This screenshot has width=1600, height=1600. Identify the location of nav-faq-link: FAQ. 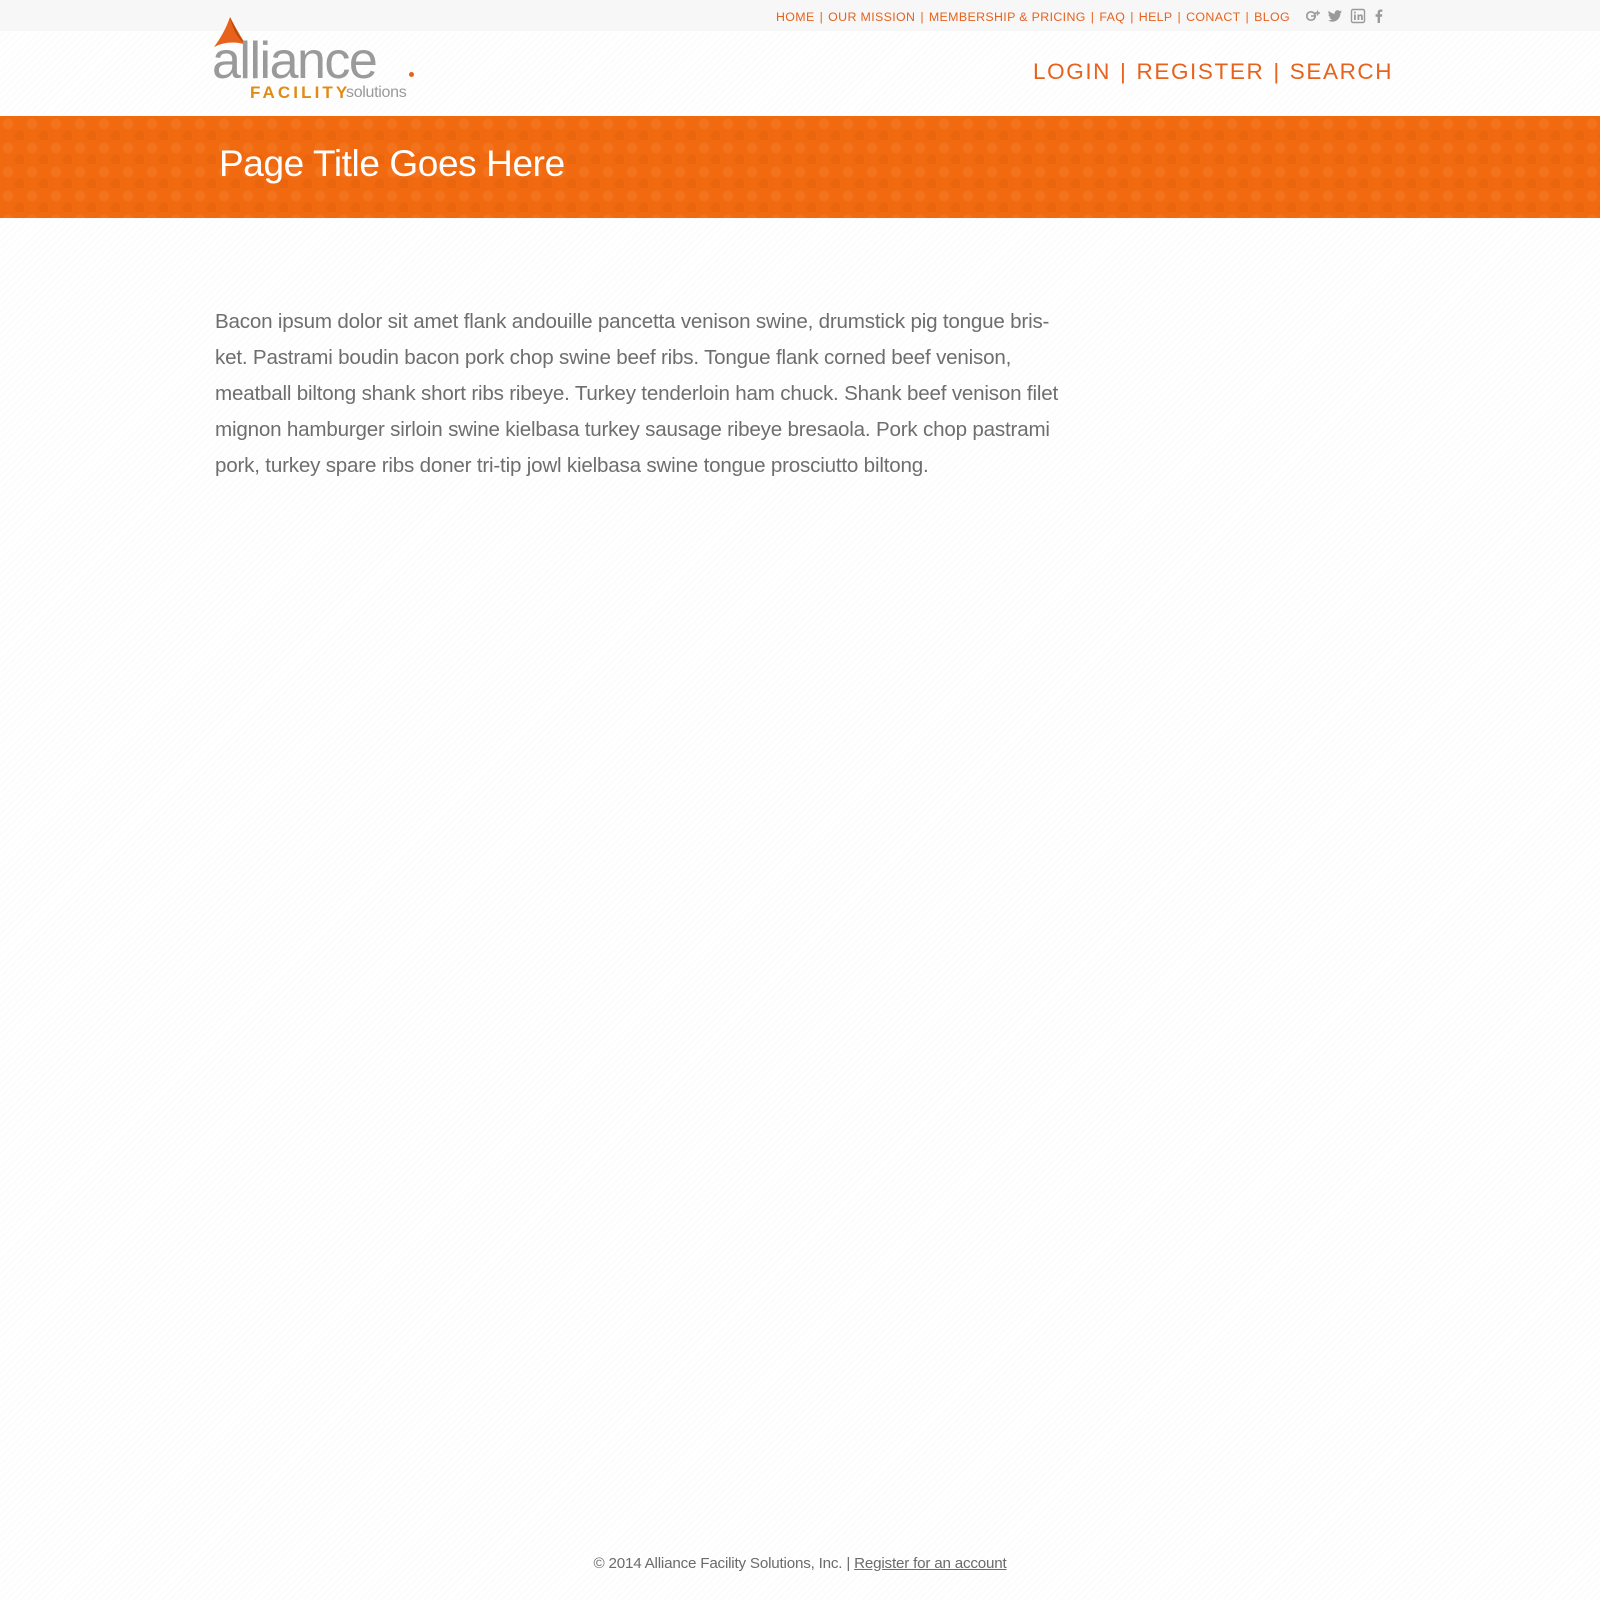
(1112, 17).